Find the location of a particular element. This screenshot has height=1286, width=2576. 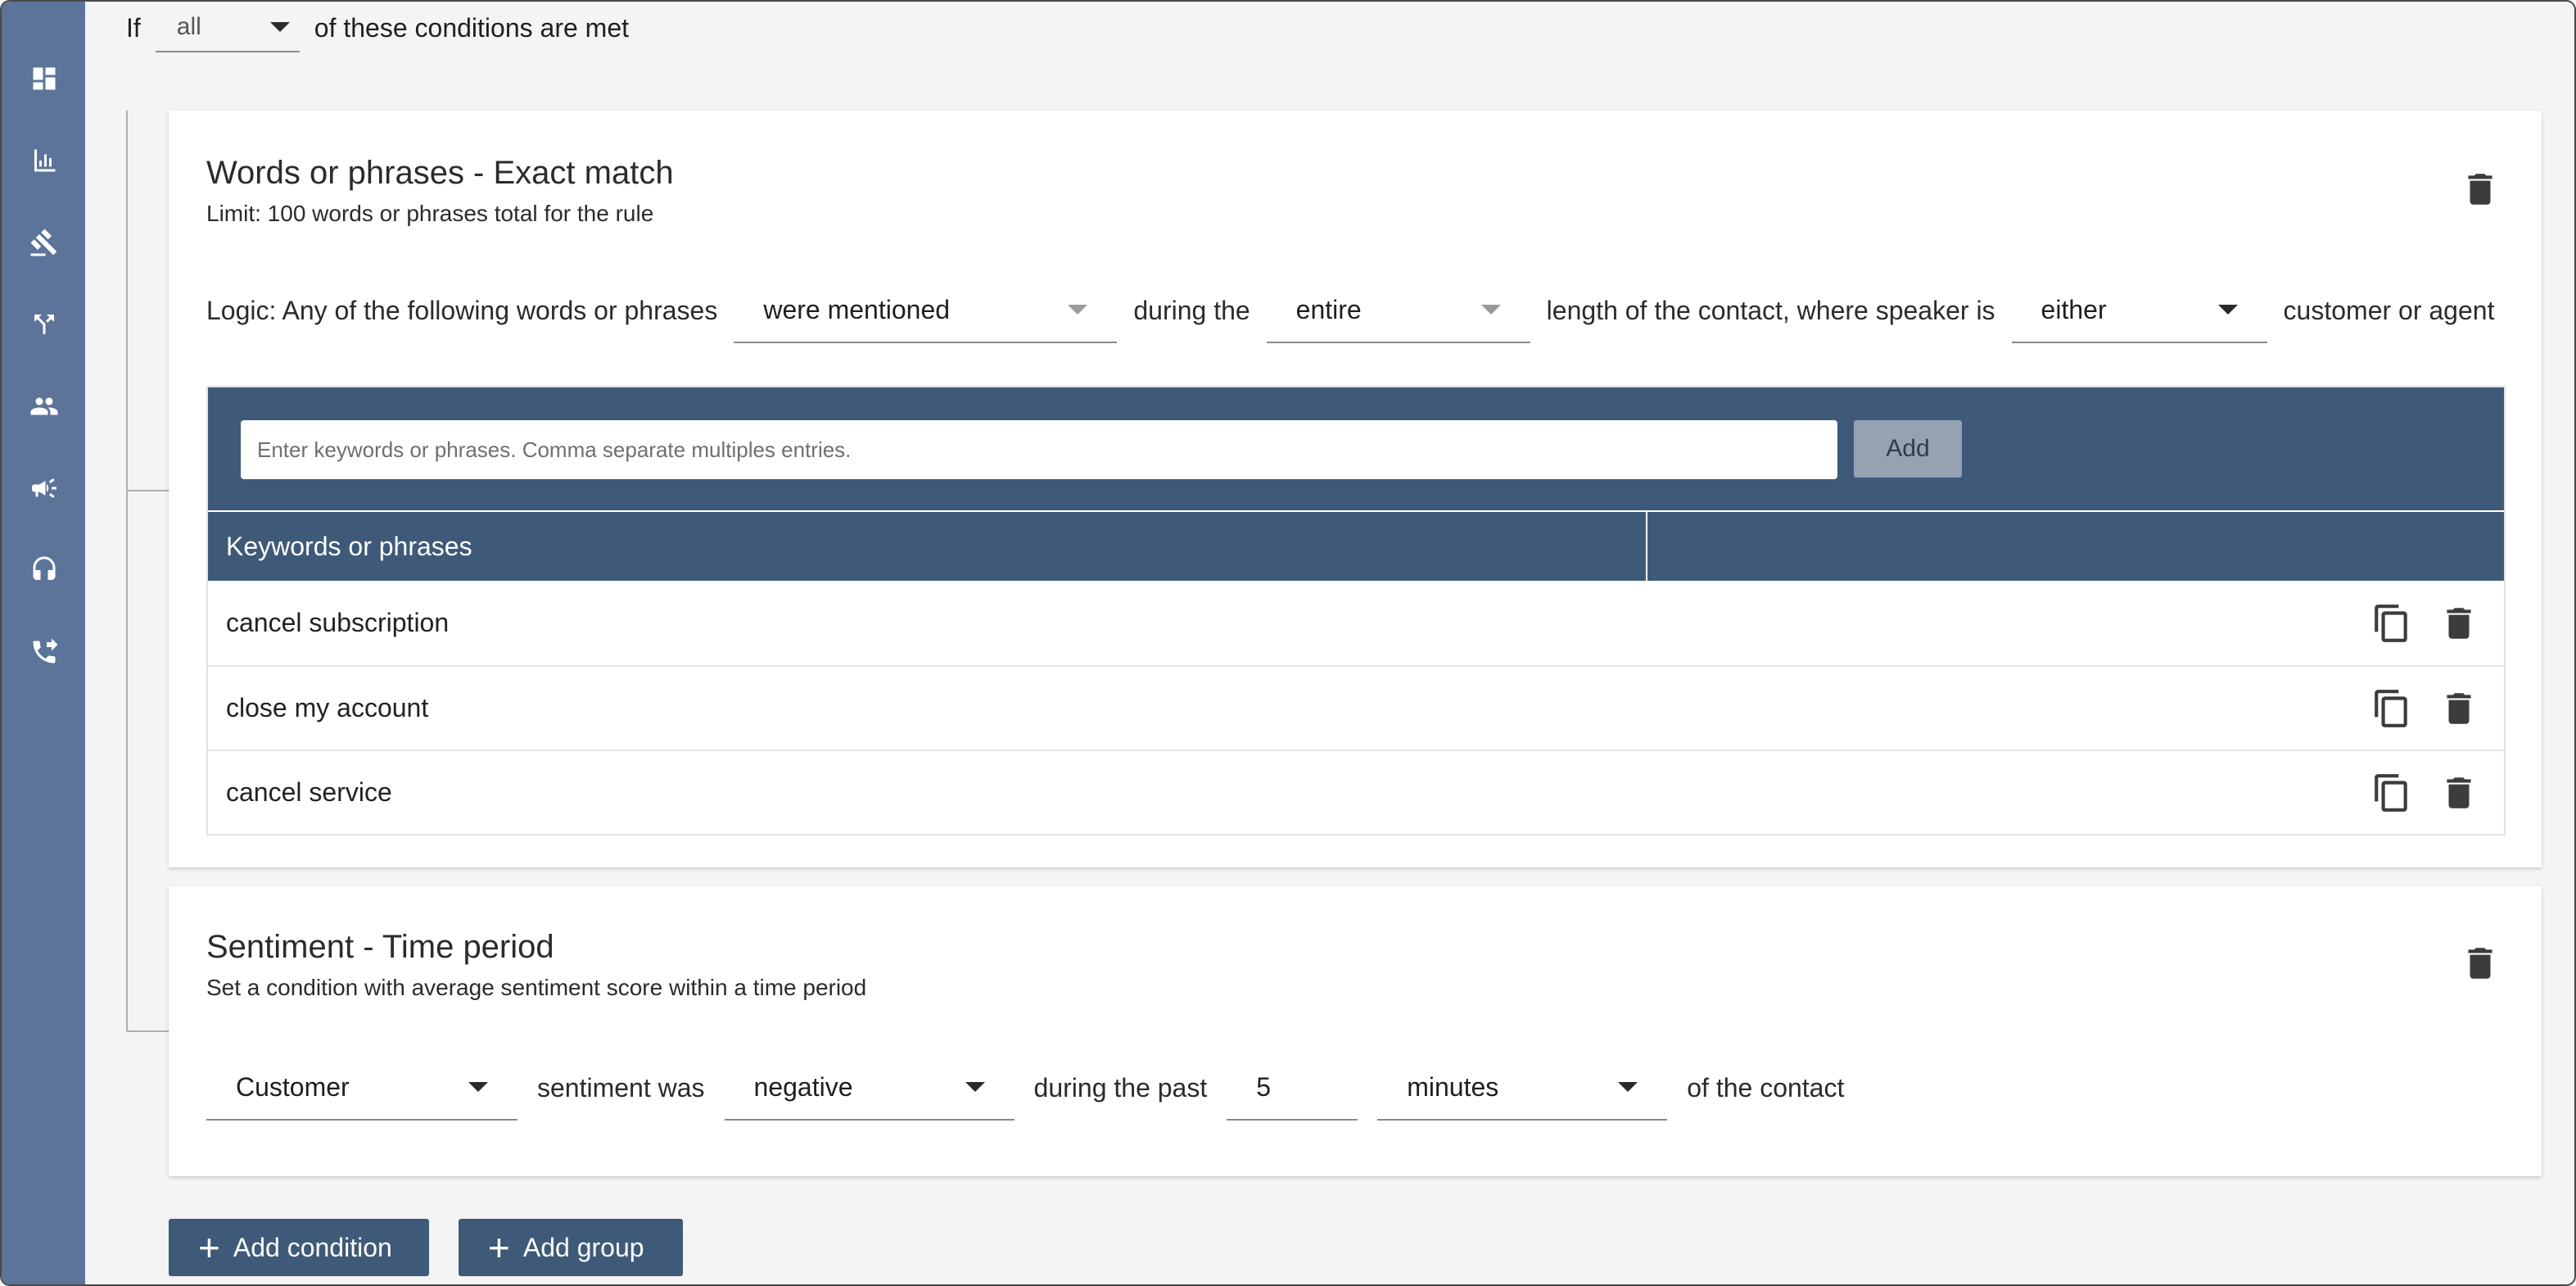

add-condition-button: + Add condition is located at coordinates (299, 1247).